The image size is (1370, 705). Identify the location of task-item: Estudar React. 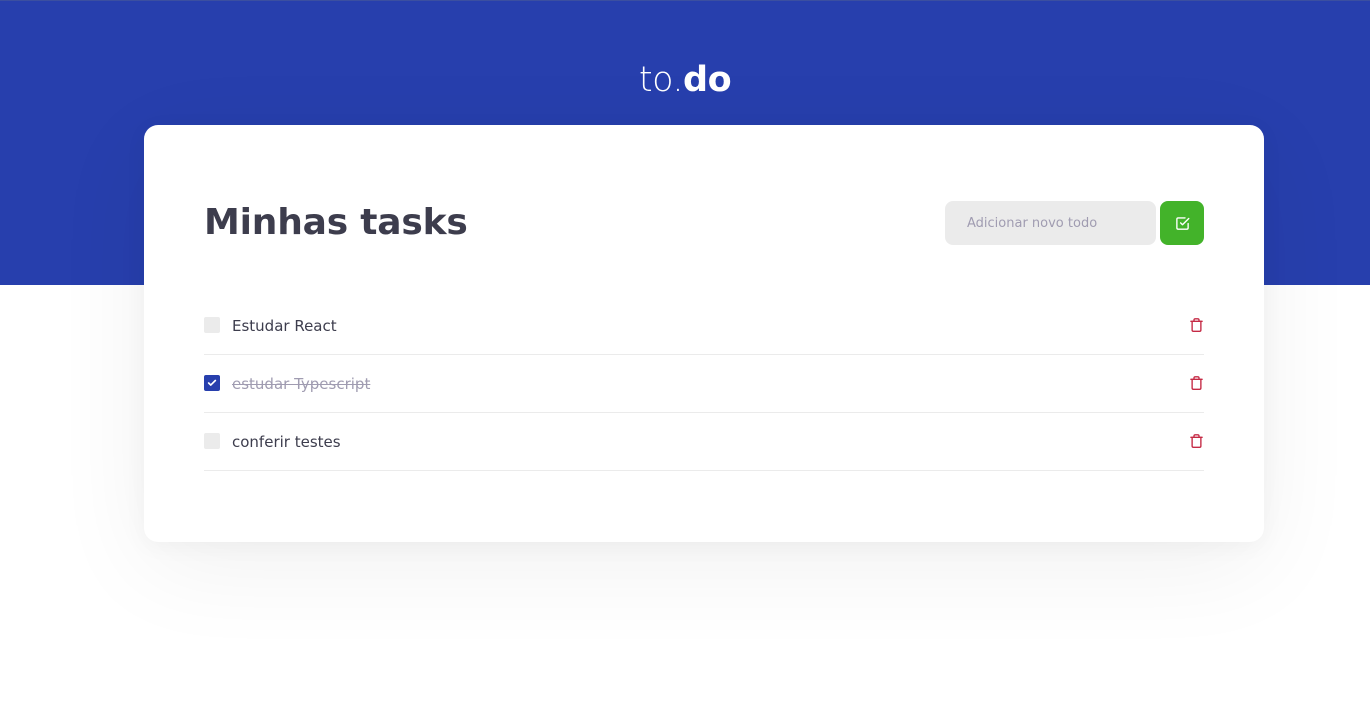
(704, 326).